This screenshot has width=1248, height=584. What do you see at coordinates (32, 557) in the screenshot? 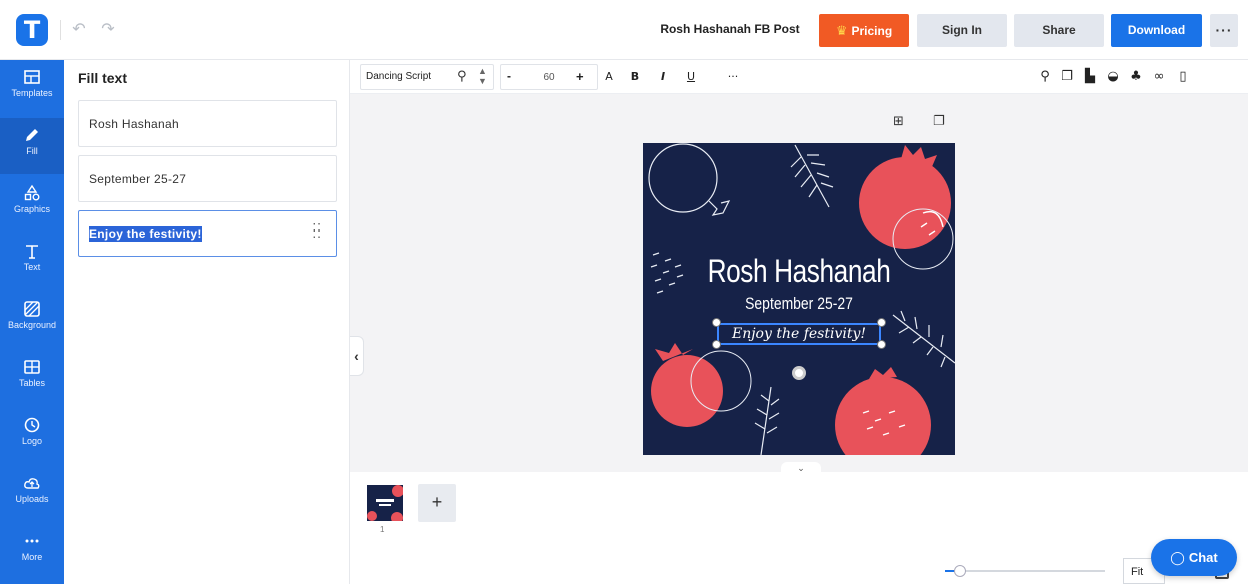
I see `sidebar-item-label: More` at bounding box center [32, 557].